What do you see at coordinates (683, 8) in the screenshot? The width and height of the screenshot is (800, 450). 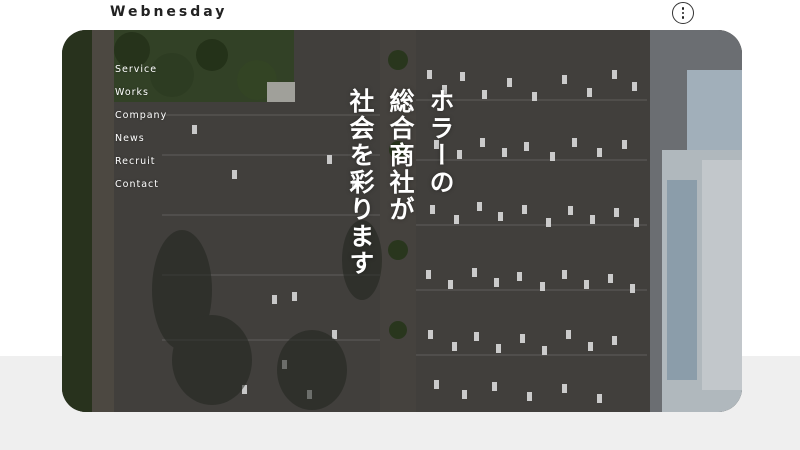 I see `more-vertical-icon` at bounding box center [683, 8].